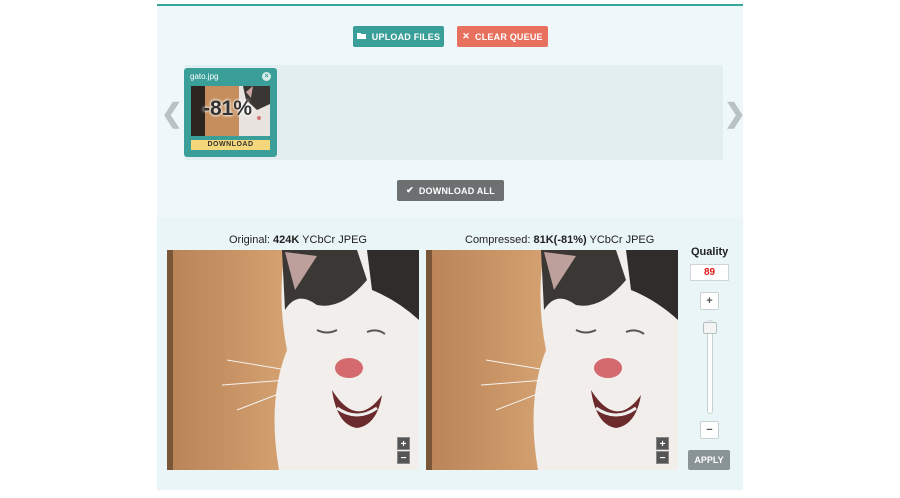 This screenshot has width=900, height=498. Describe the element at coordinates (286, 240) in the screenshot. I see `original-size: 424K` at that location.